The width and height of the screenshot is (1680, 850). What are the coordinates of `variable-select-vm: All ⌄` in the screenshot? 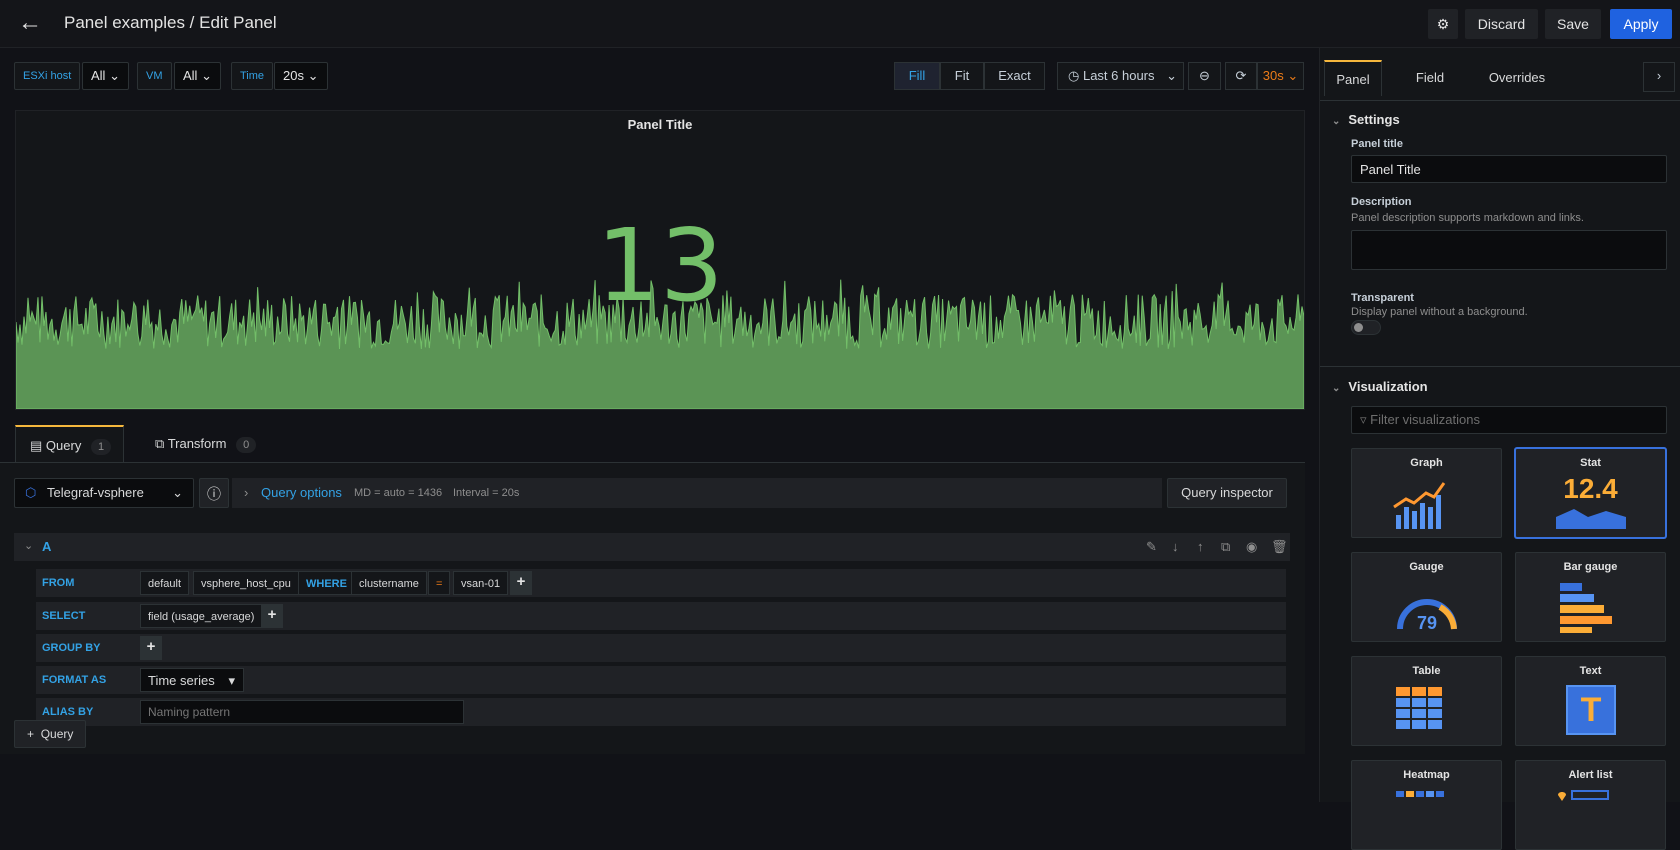 It's located at (197, 76).